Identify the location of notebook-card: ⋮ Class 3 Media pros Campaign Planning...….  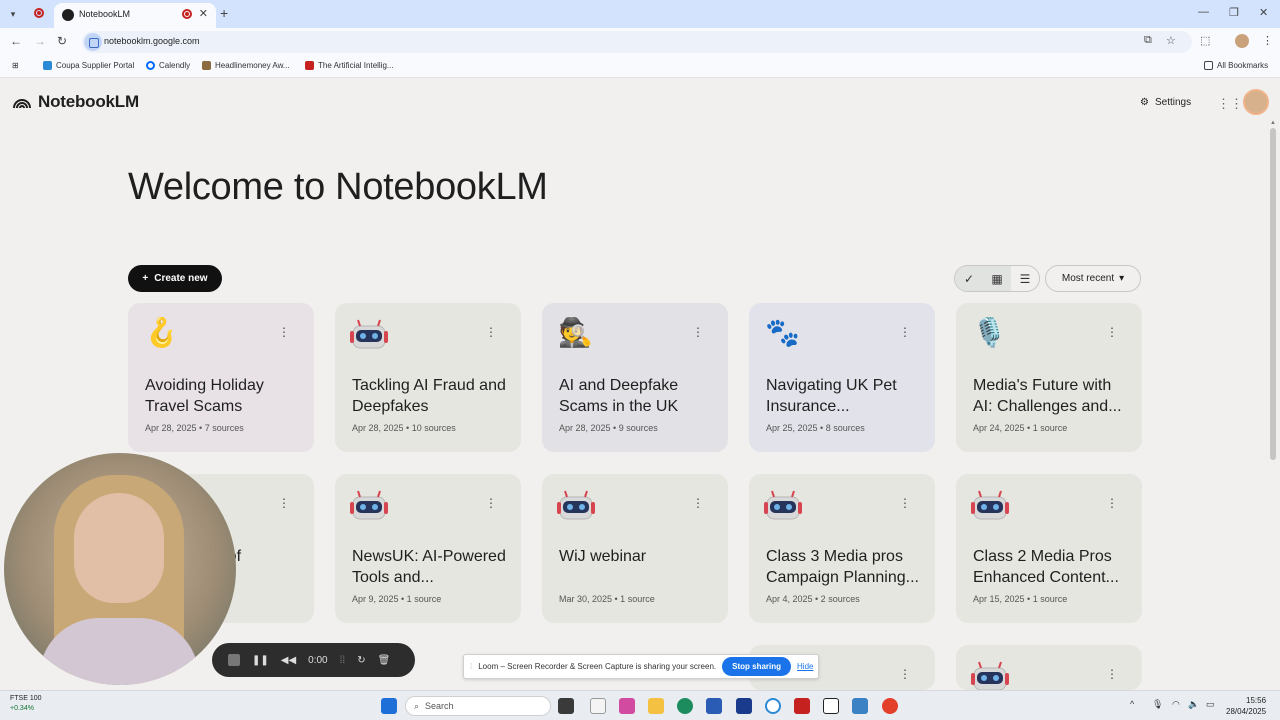
(842, 548).